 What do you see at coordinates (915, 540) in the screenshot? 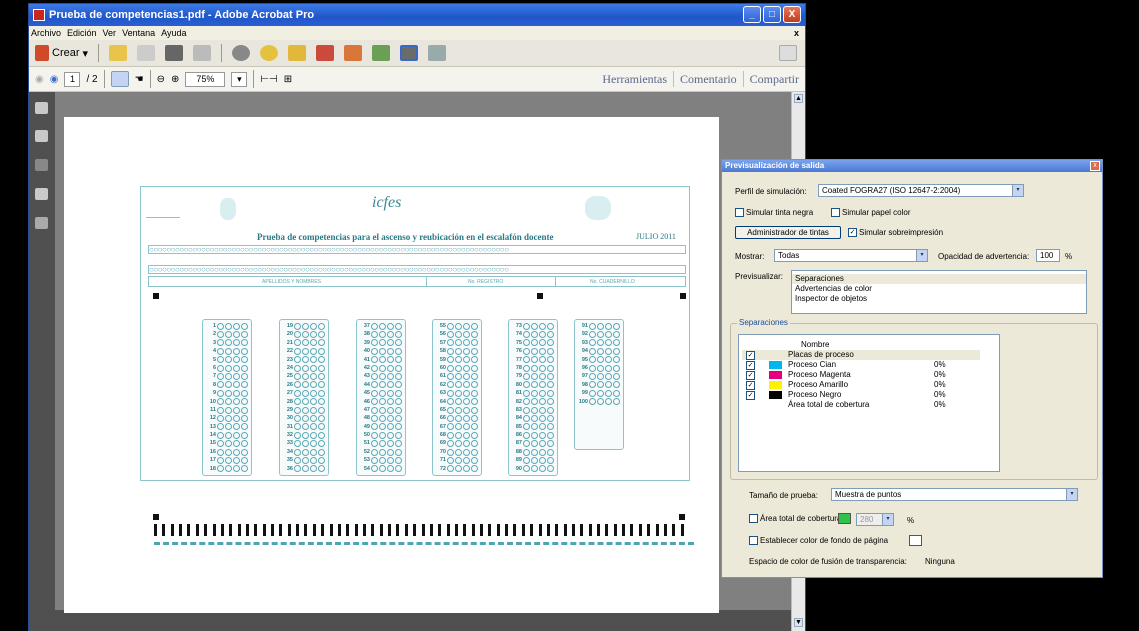
I see `background-color-swatch` at bounding box center [915, 540].